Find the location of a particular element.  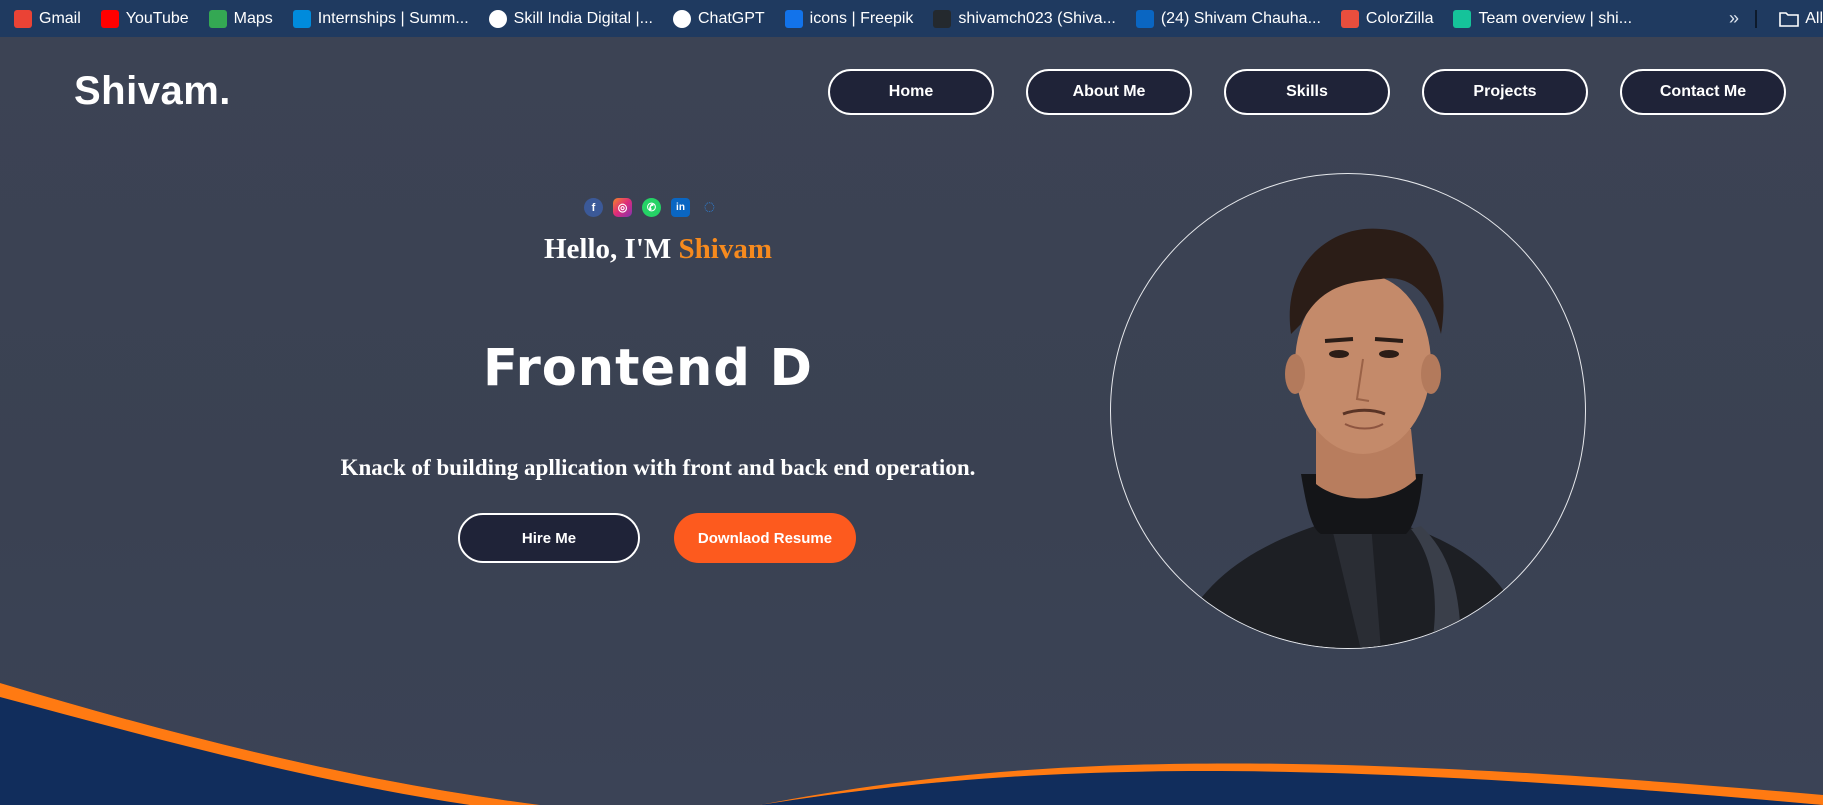

social-links: f ◎ ✆ in ◌ is located at coordinates (656, 207).